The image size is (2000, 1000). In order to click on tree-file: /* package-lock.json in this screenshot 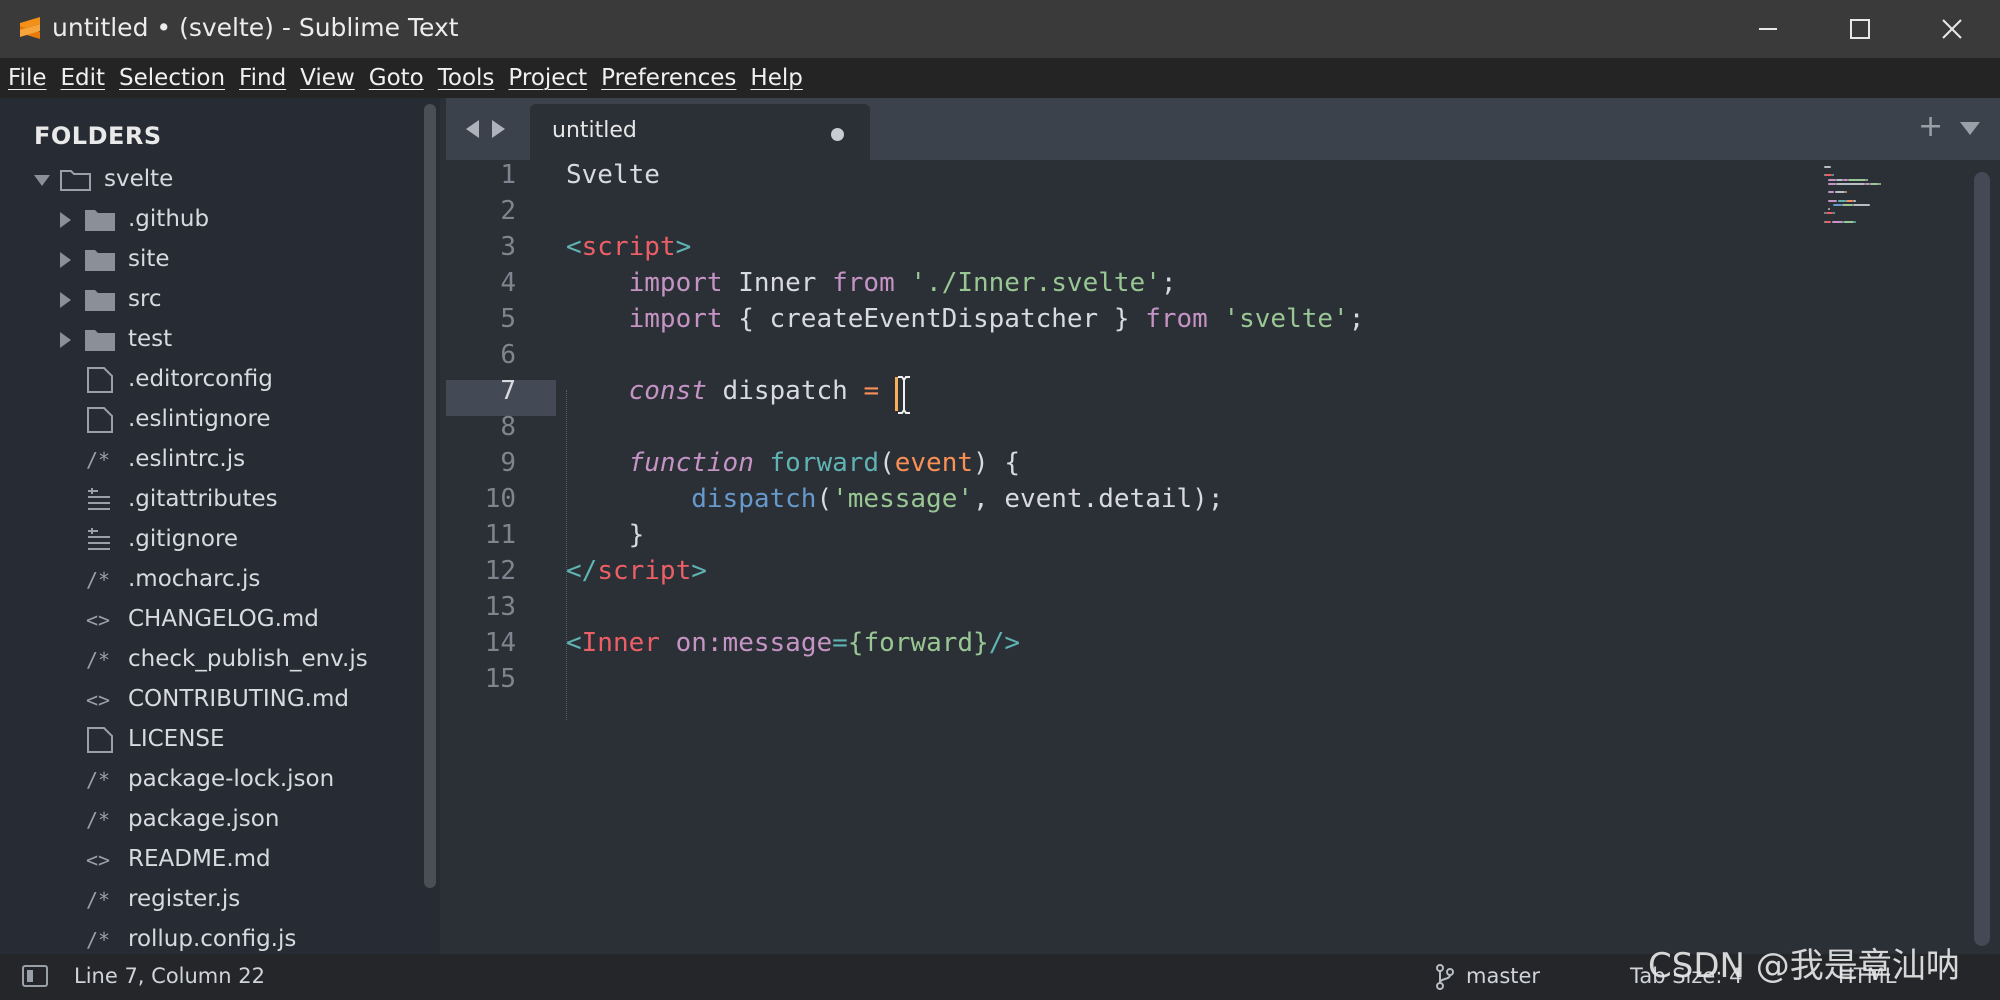, I will do `click(210, 780)`.